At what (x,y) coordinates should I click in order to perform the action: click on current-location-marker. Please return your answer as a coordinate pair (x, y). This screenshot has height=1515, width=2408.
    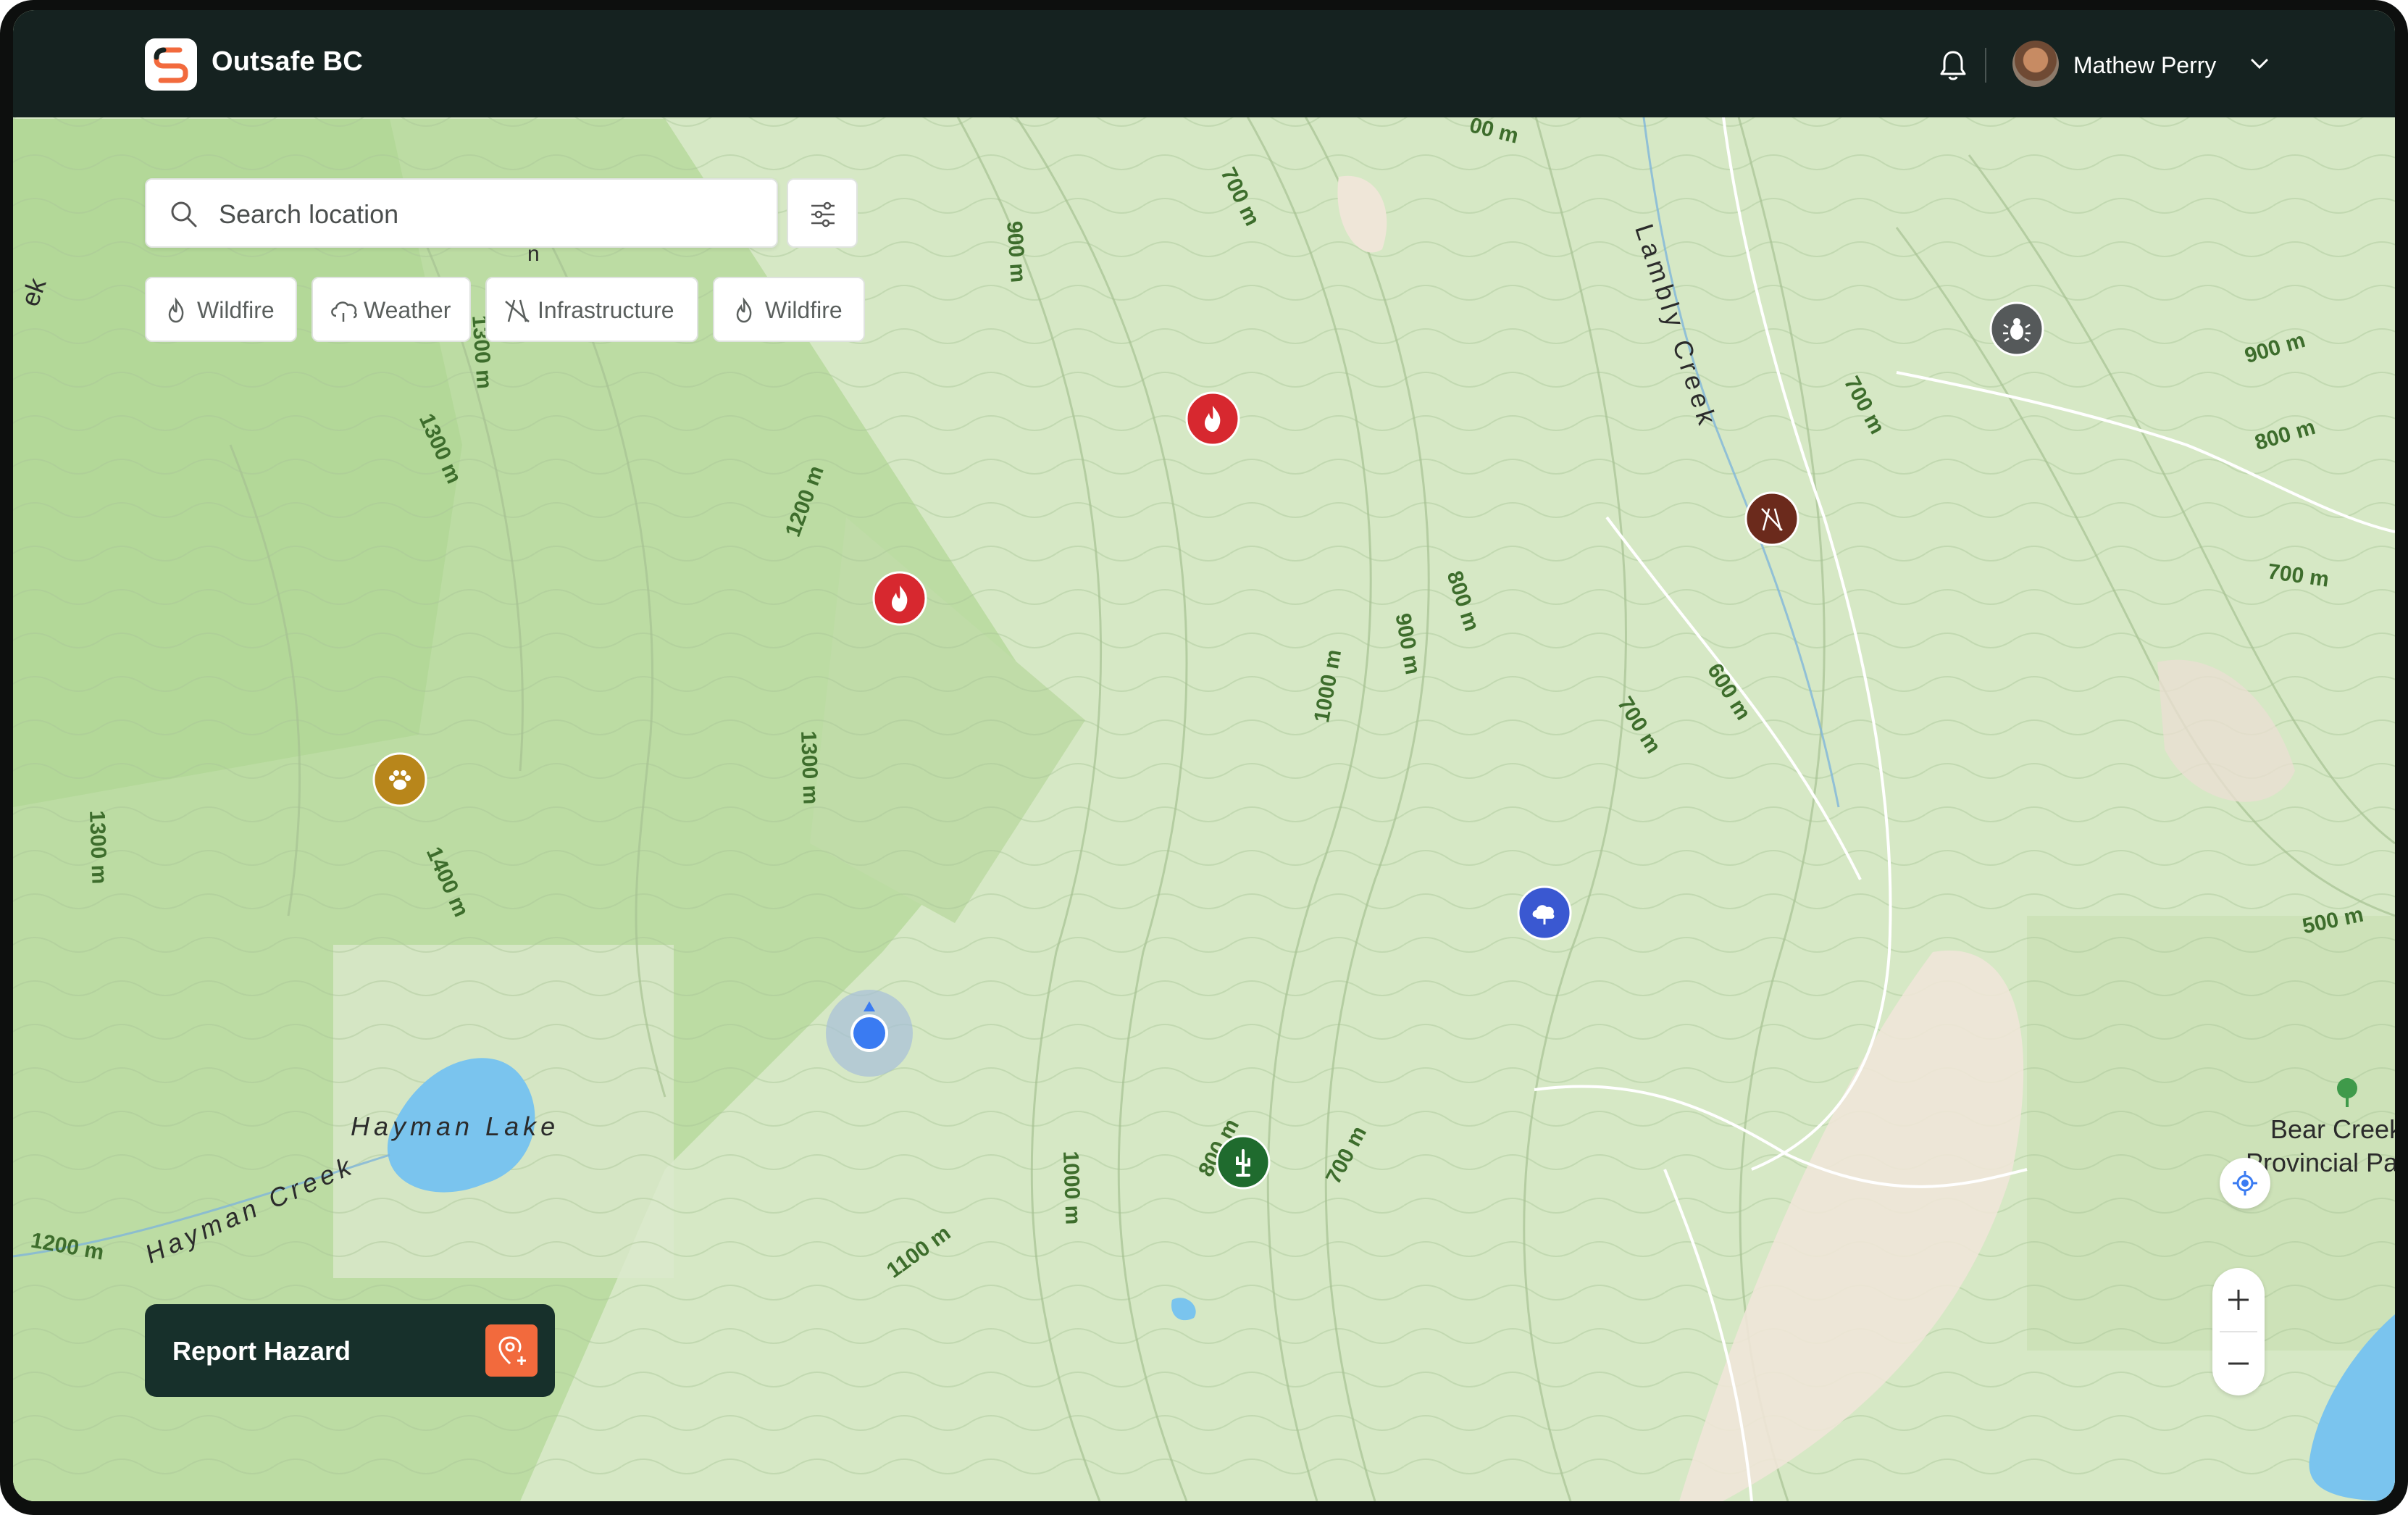
    Looking at the image, I should click on (869, 1033).